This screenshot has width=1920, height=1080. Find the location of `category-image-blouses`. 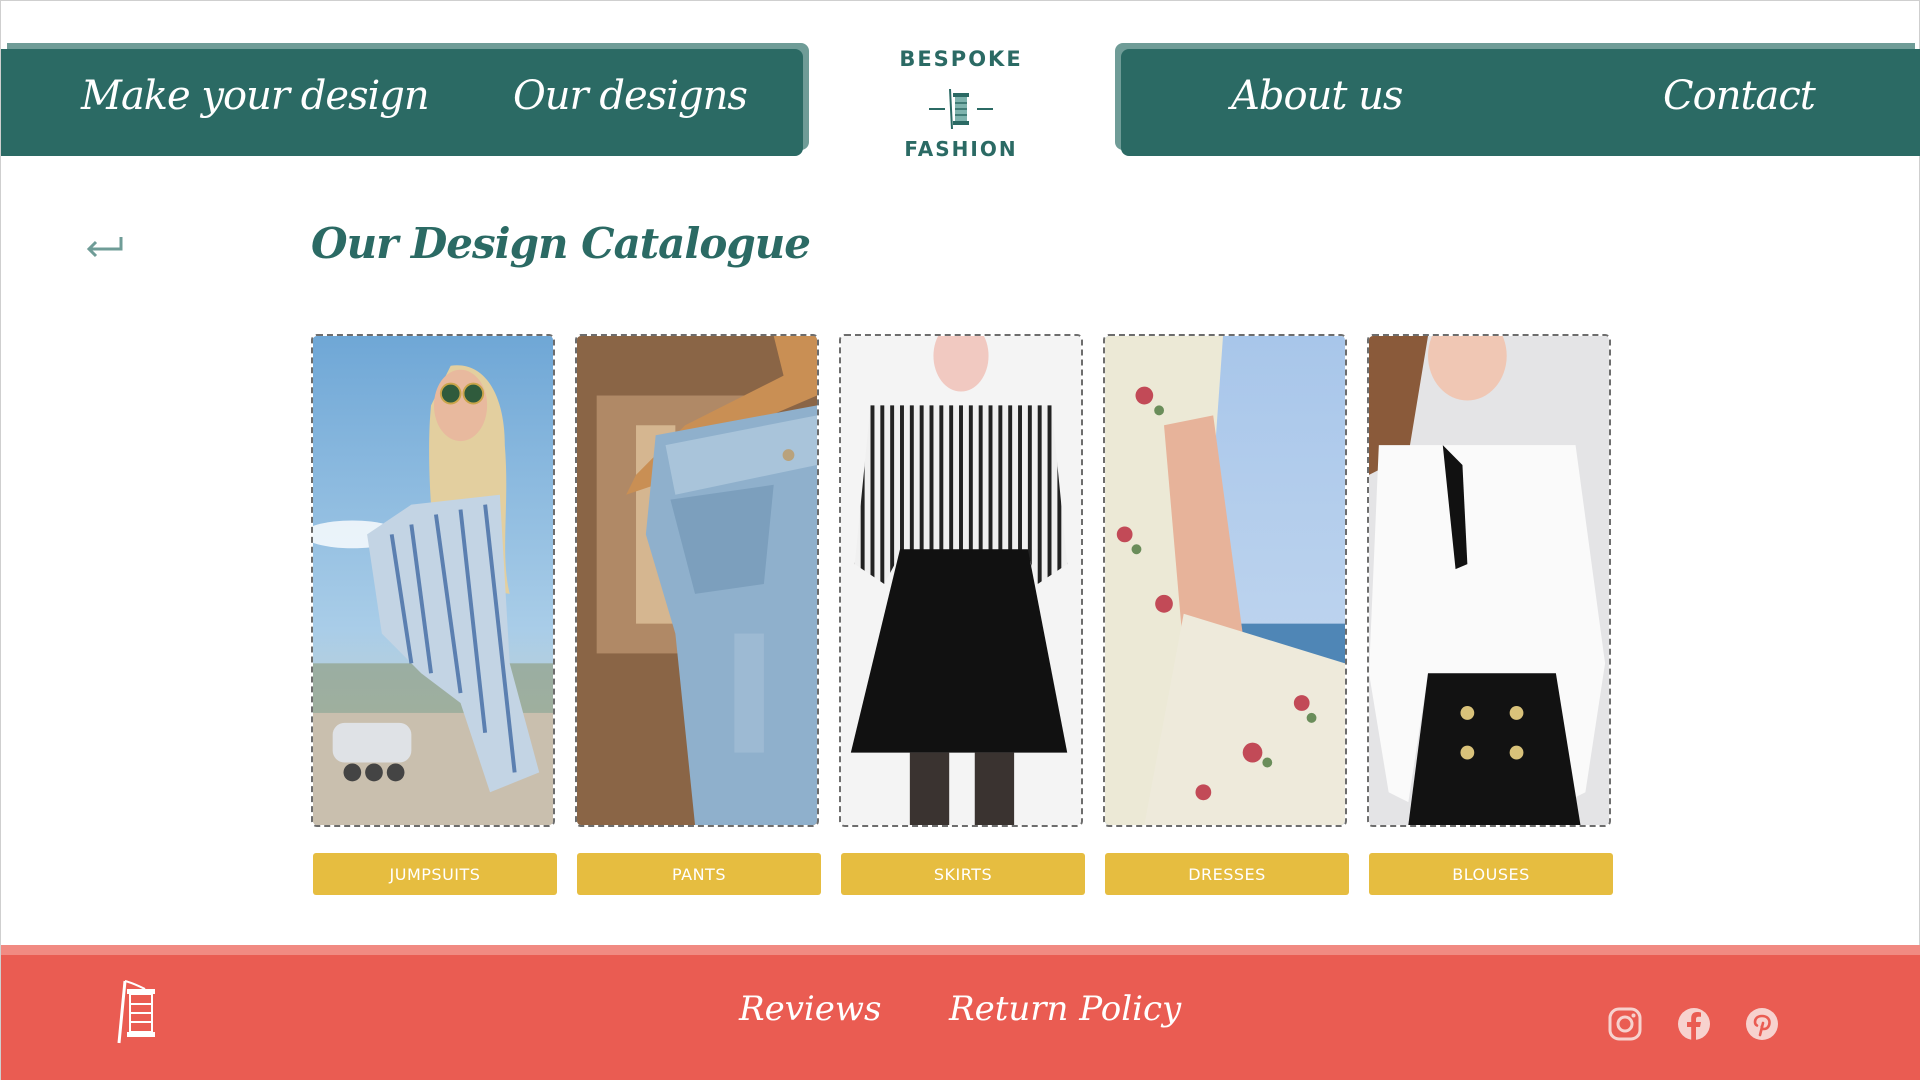

category-image-blouses is located at coordinates (1489, 580).